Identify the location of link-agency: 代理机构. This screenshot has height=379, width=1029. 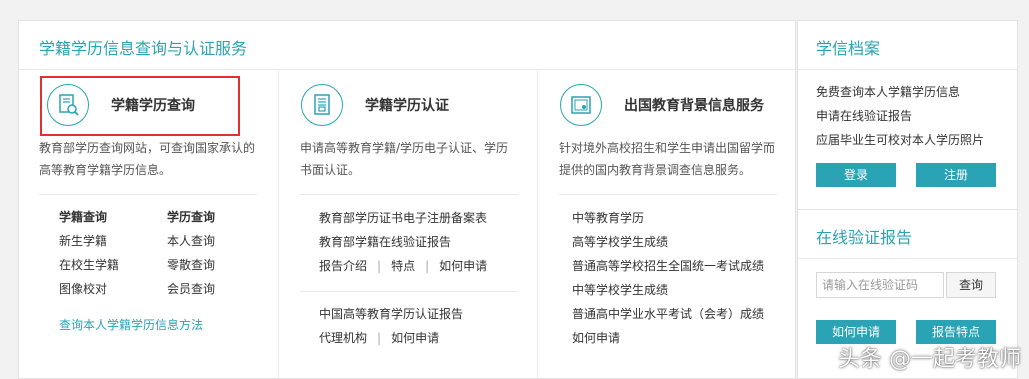
(343, 338).